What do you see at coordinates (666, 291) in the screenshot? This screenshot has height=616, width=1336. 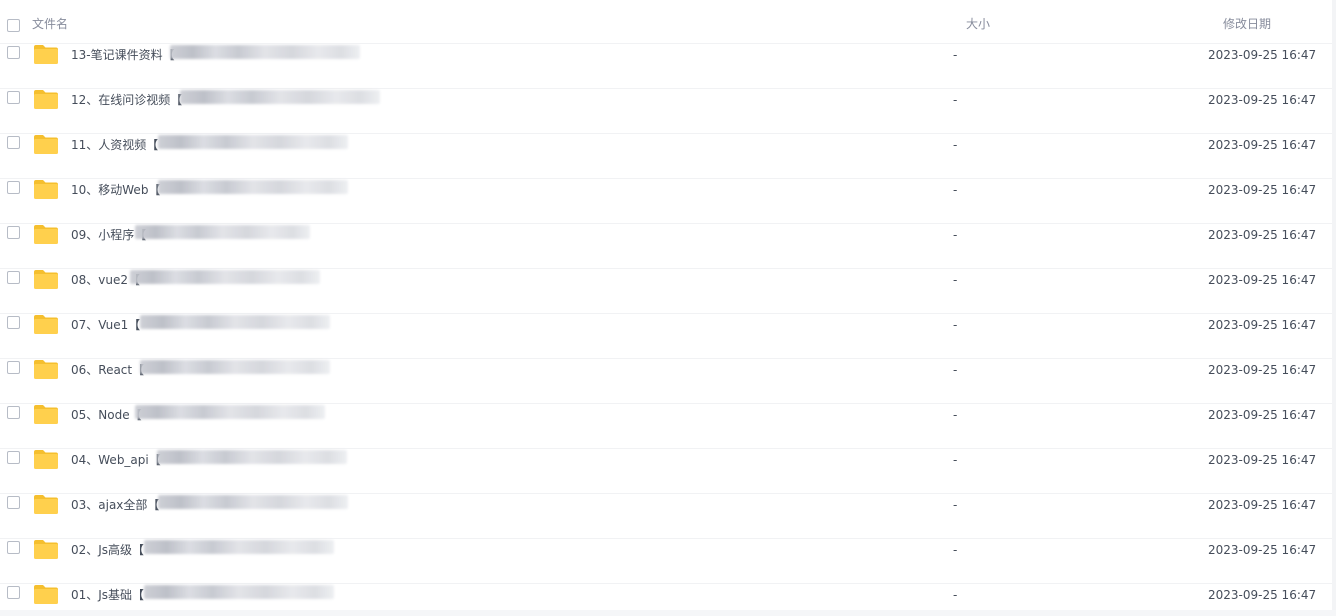 I see `file-row: 08、vue2【 -2023-09-25 16:47` at bounding box center [666, 291].